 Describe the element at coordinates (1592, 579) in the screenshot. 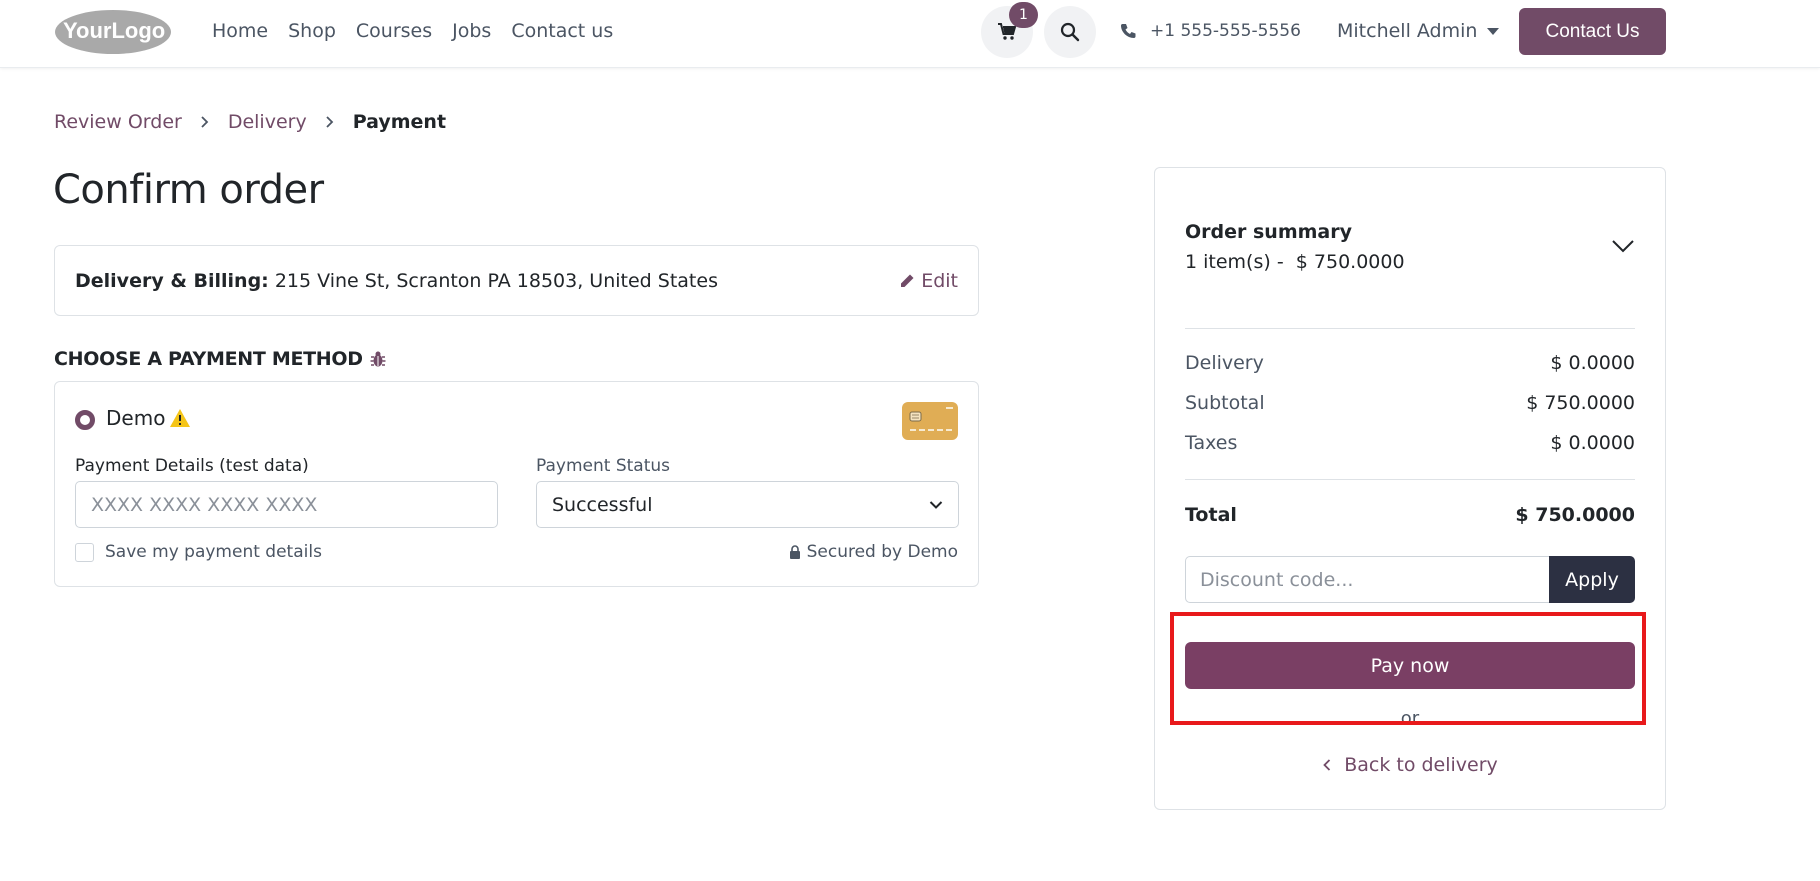

I see `apply-discount-button: Apply` at that location.